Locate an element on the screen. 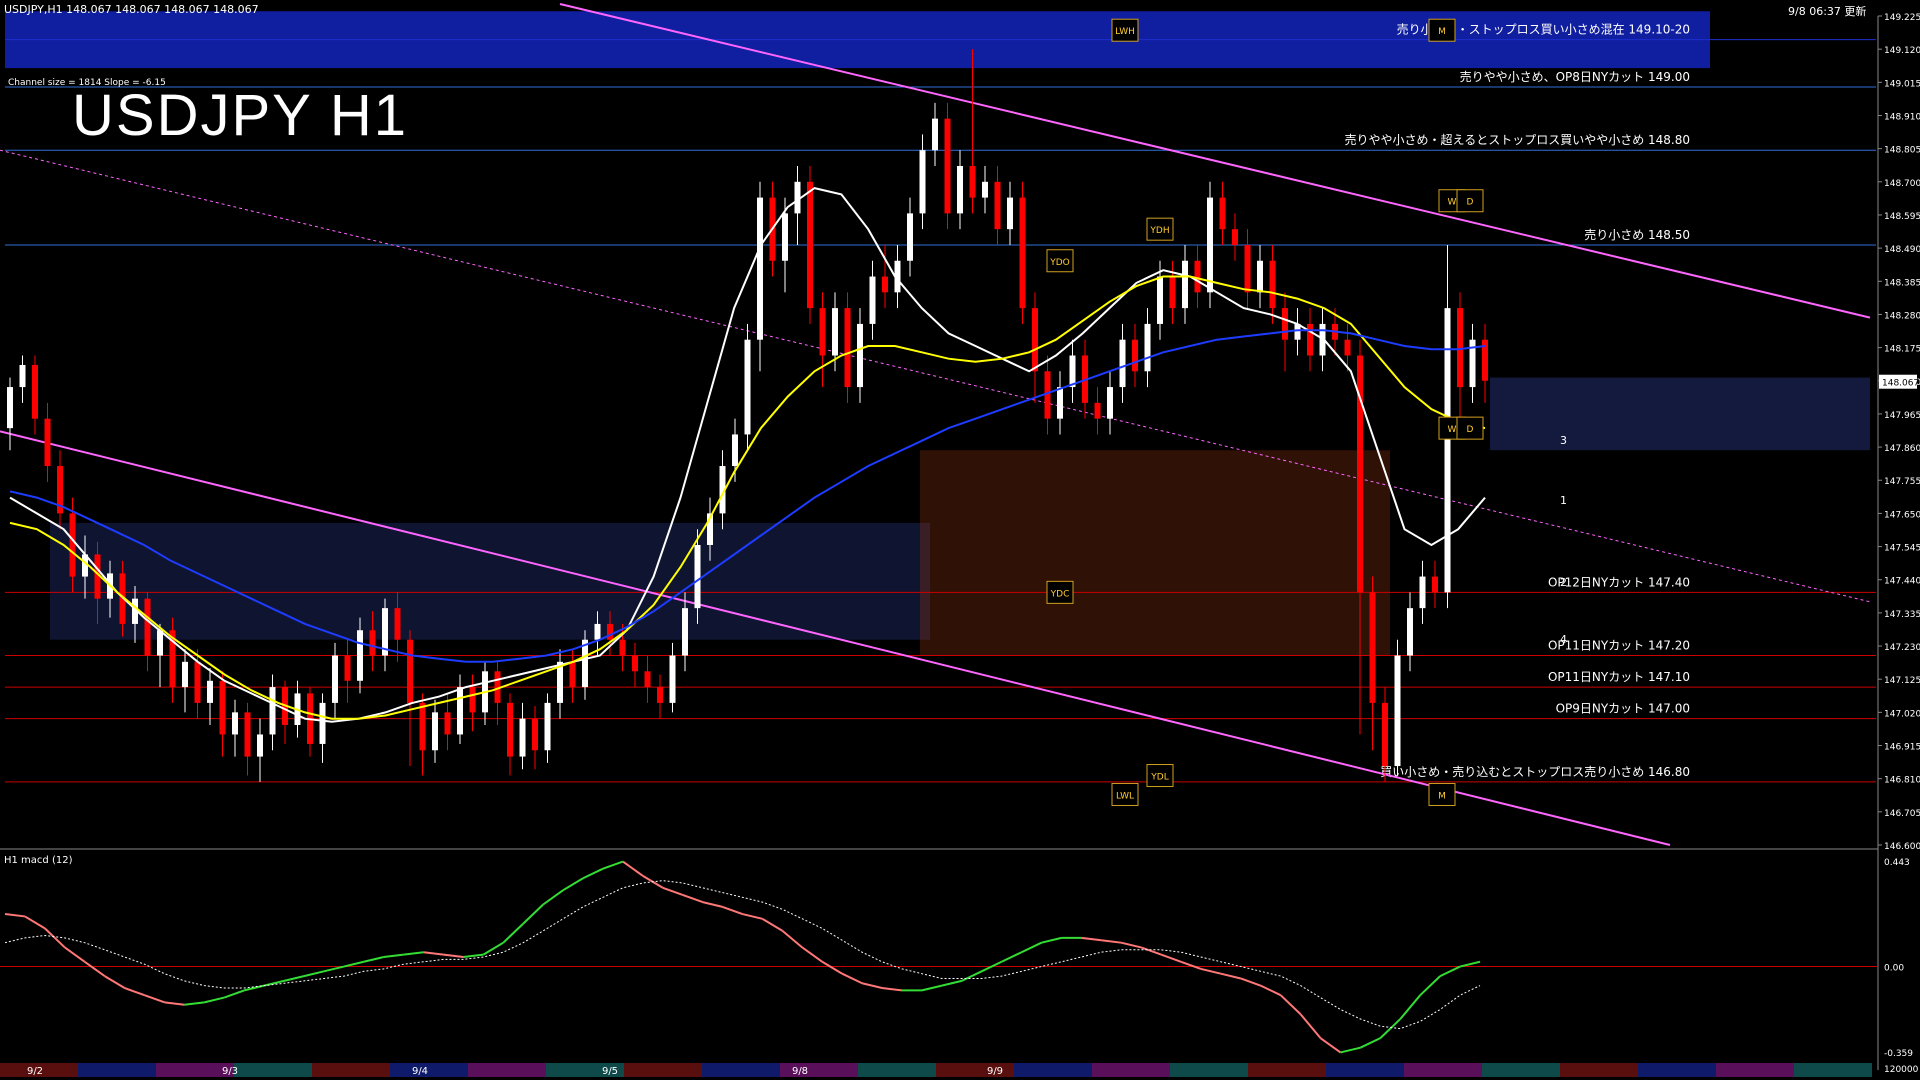 This screenshot has width=1920, height=1080. price-tick-label-20: 147.125 is located at coordinates (1902, 681).